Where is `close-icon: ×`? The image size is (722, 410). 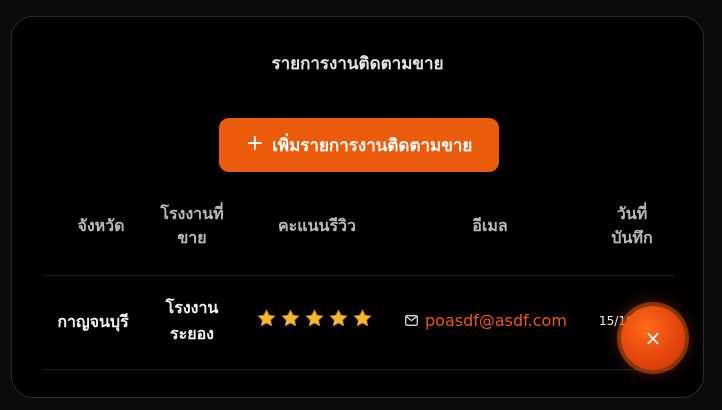
close-icon: × is located at coordinates (653, 338).